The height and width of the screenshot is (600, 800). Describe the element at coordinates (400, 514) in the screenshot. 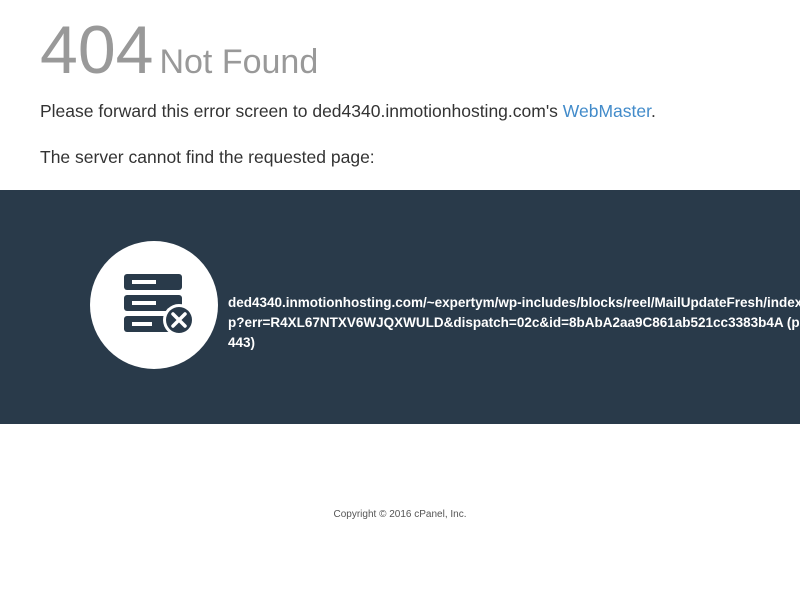

I see `copyright-footer: Copyright © 2016 cPanel, Inc.` at that location.